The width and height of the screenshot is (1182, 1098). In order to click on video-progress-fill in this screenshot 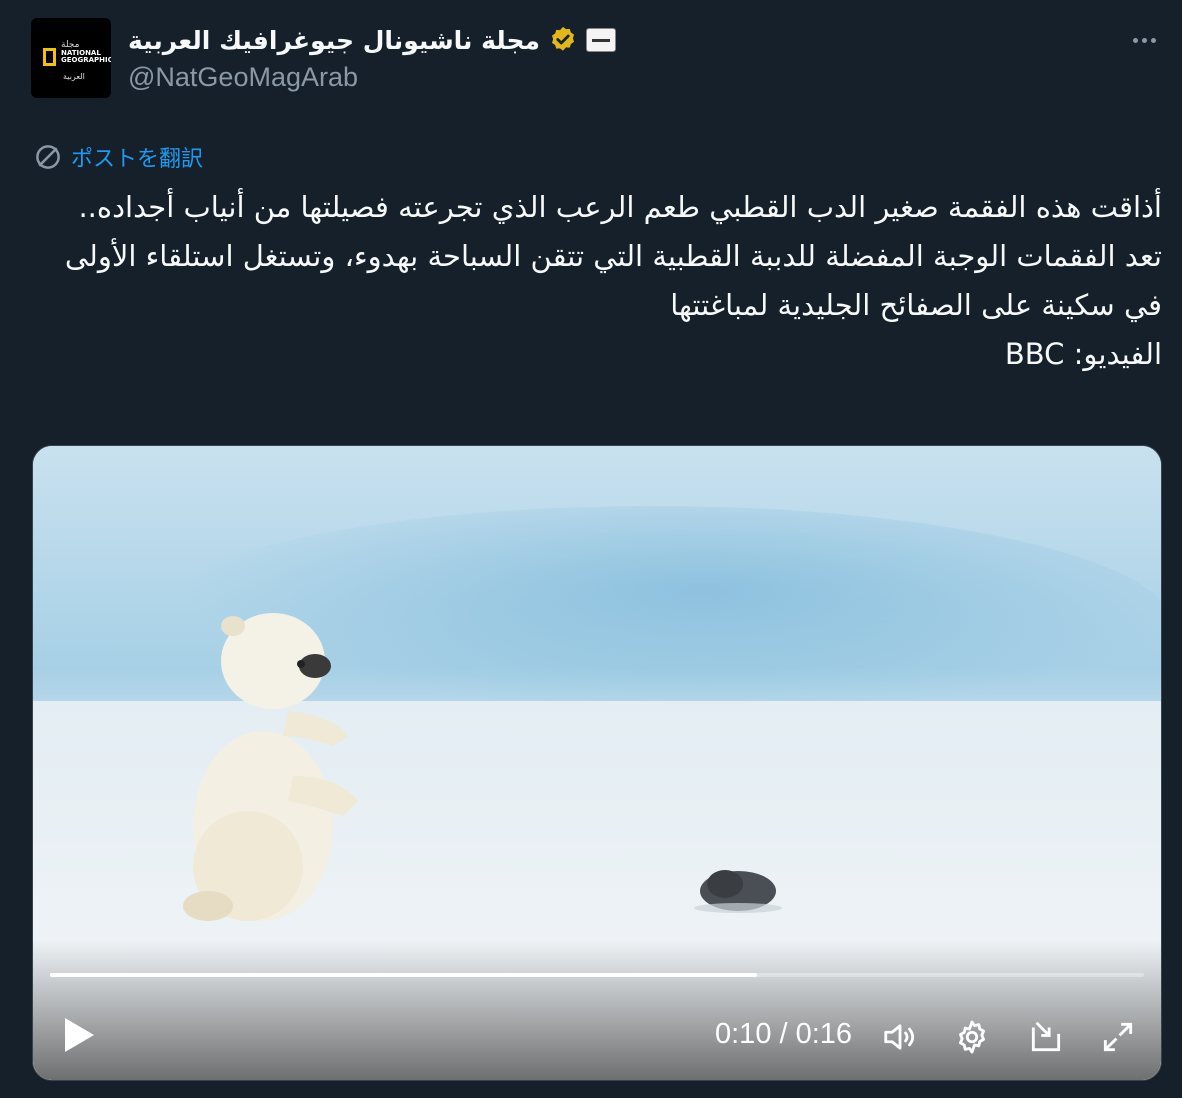, I will do `click(403, 975)`.